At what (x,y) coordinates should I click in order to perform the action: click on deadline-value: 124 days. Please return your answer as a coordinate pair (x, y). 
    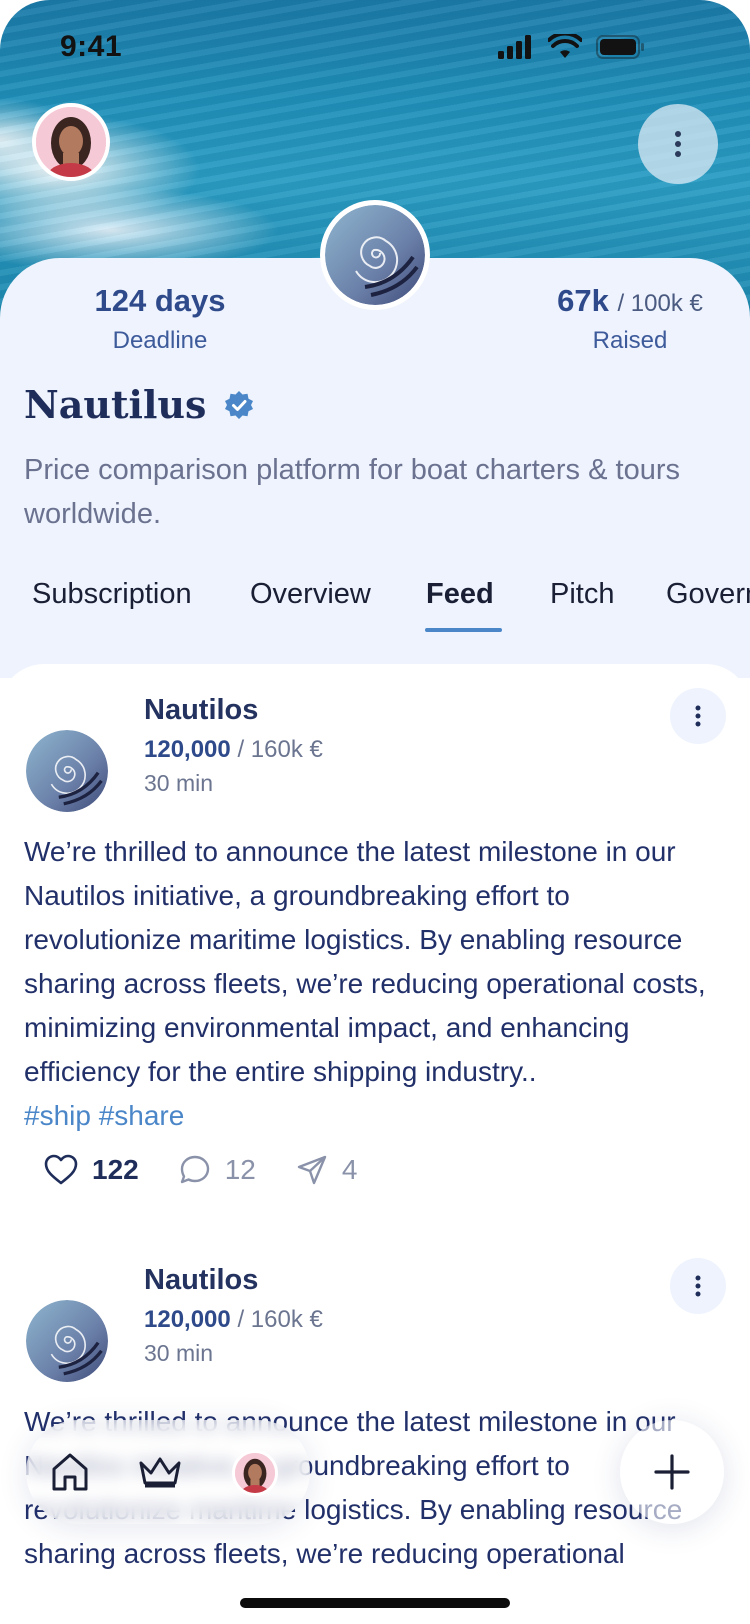
    Looking at the image, I should click on (160, 300).